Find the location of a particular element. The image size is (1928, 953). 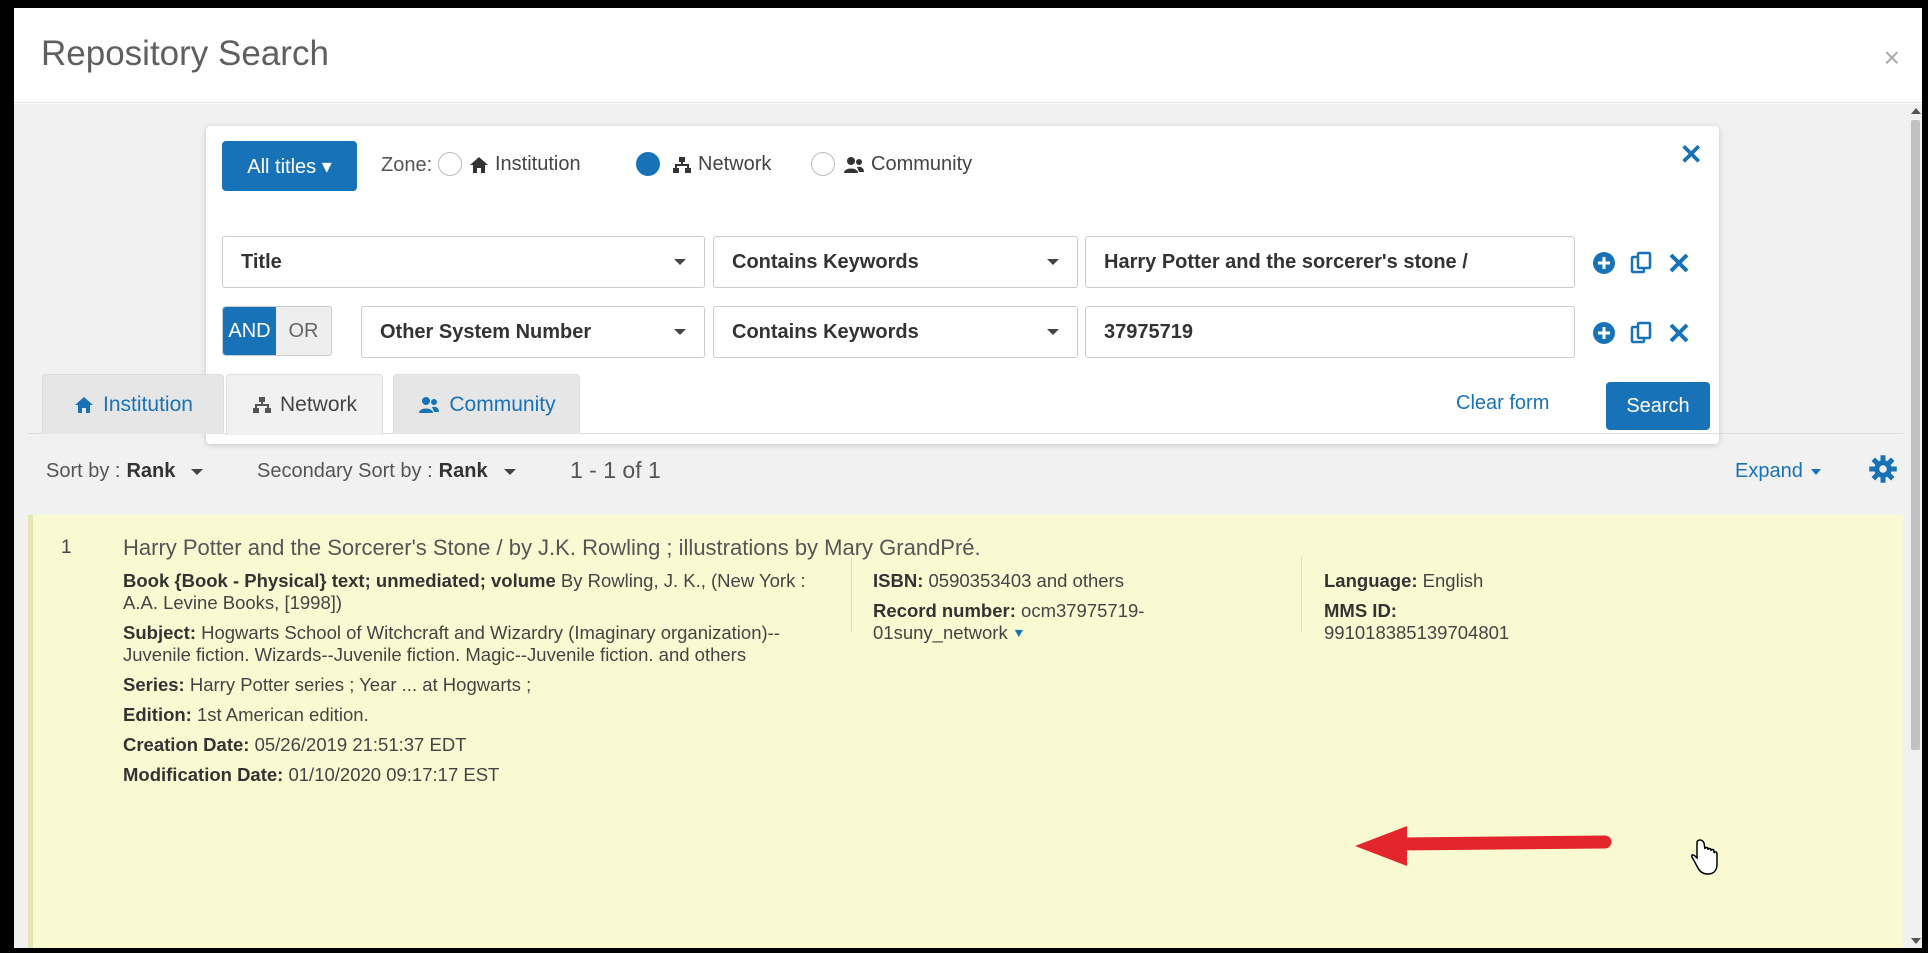

modification-label: Modification Date: is located at coordinates (203, 774).